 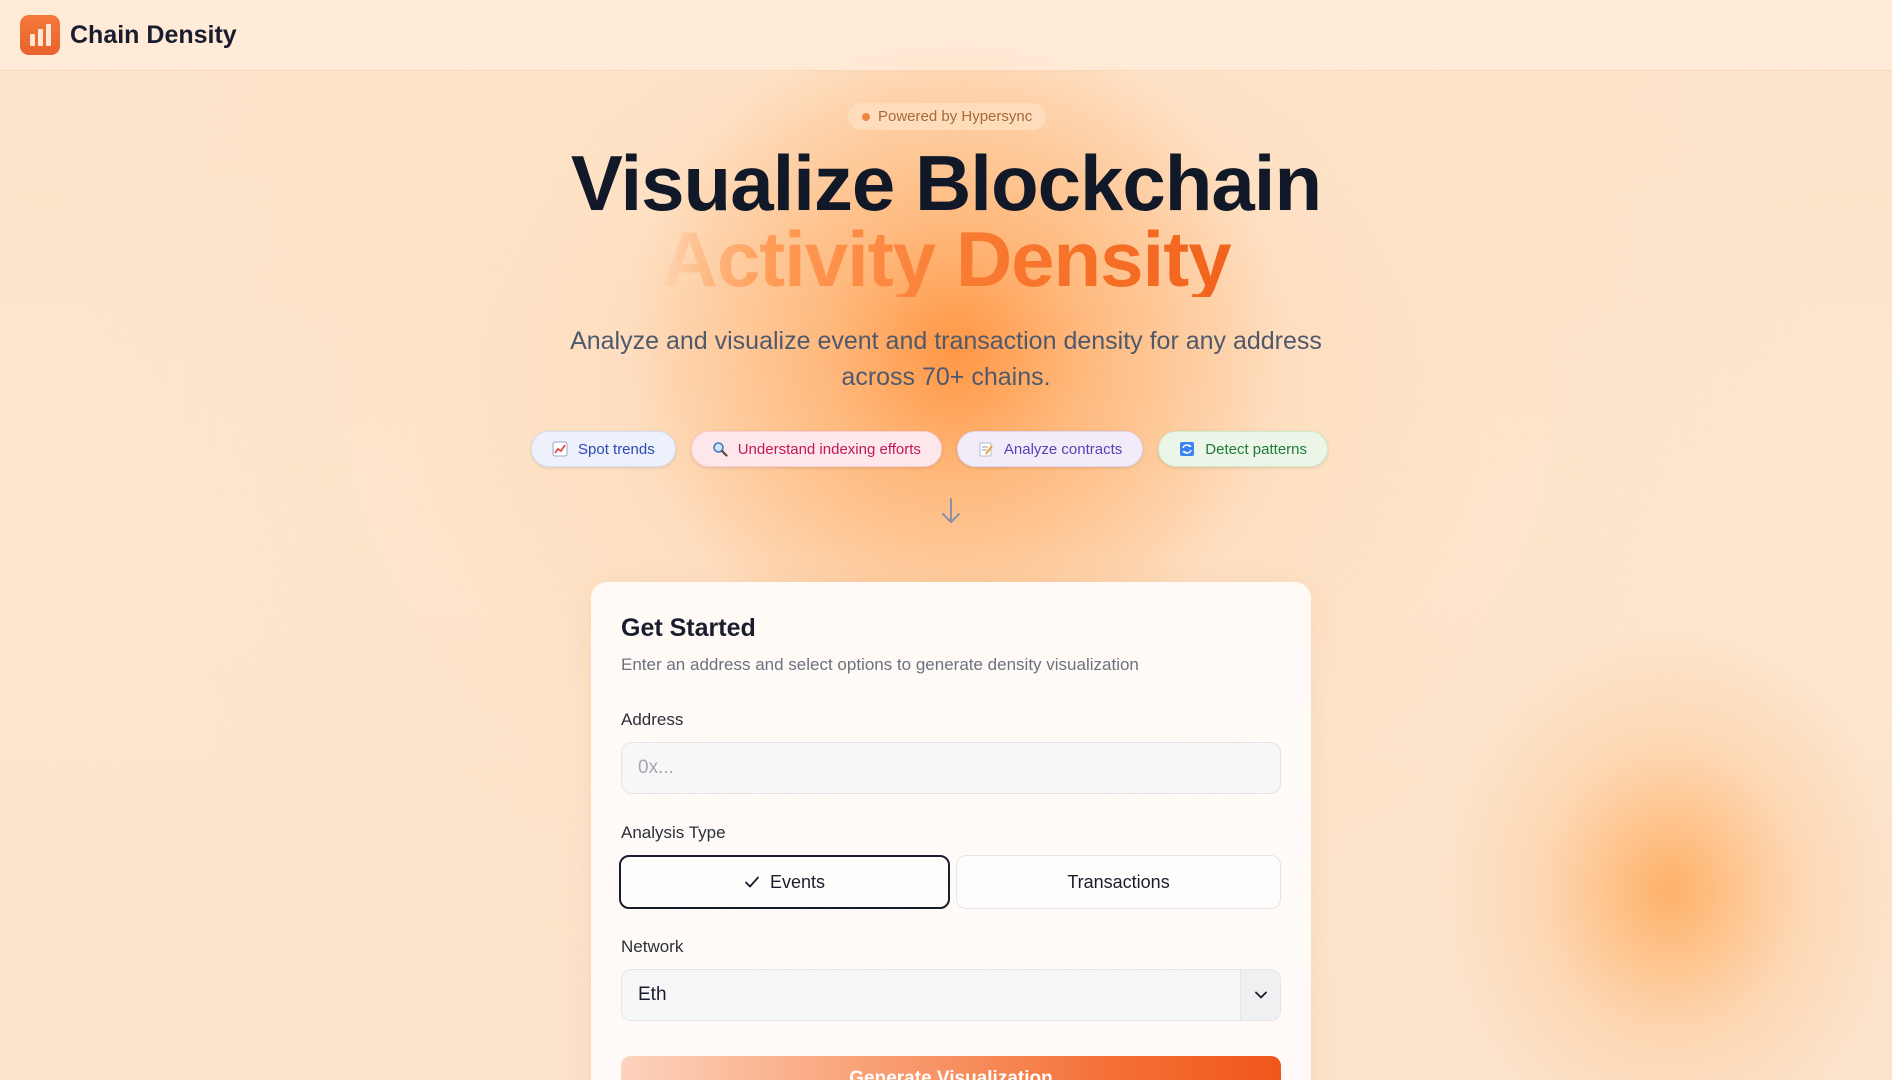 I want to click on card-title: Get Started, so click(x=688, y=628).